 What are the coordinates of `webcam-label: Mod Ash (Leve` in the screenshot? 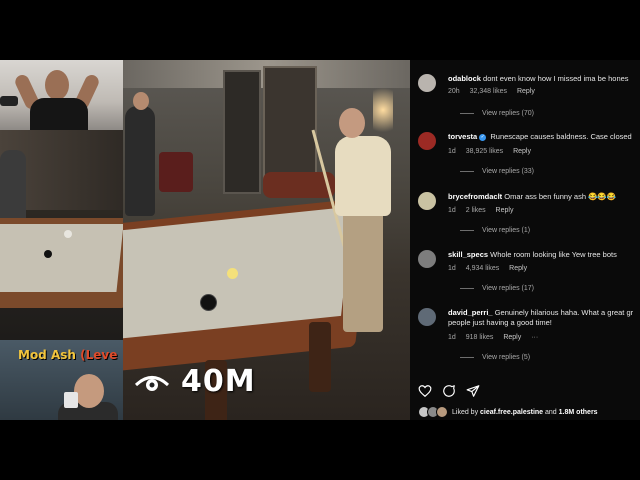 It's located at (67, 355).